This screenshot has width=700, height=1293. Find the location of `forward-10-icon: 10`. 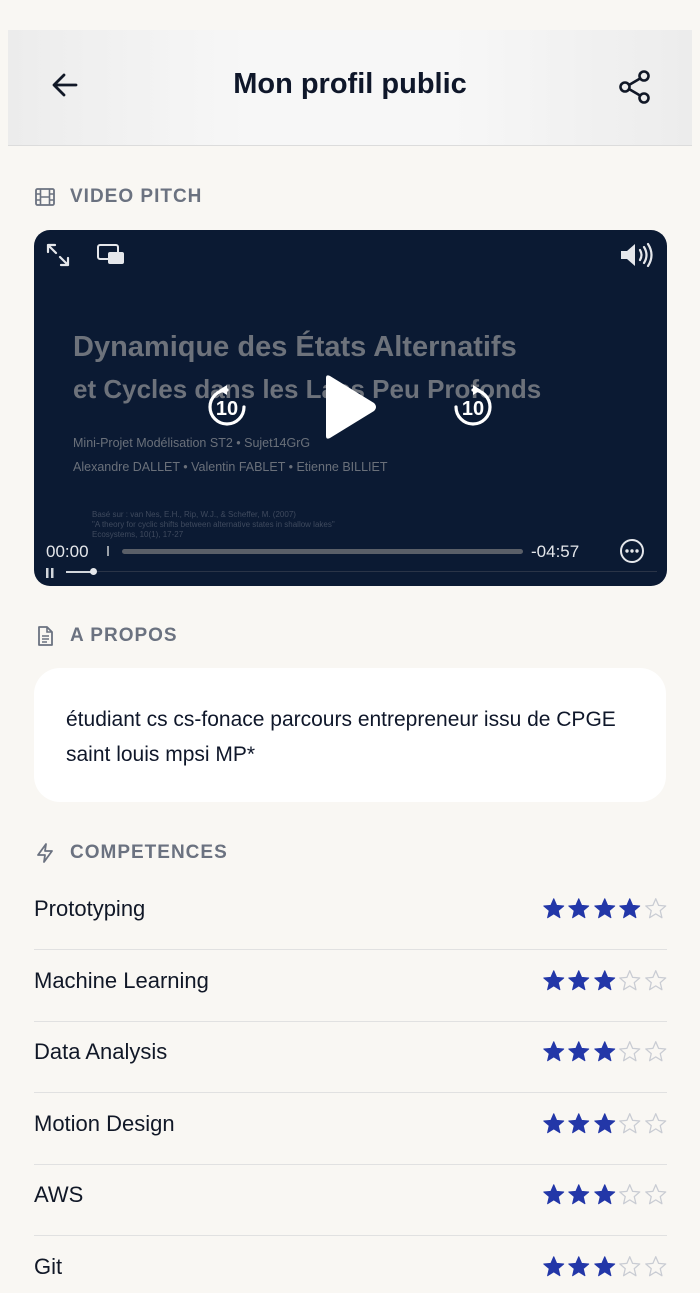

forward-10-icon: 10 is located at coordinates (473, 405).